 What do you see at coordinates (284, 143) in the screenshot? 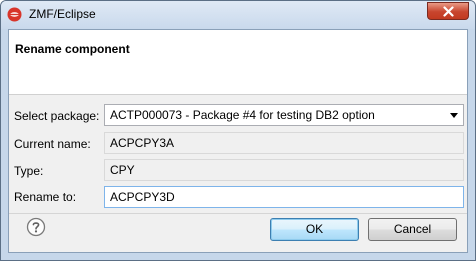
I see `current-name-field: ACPCPY3A` at bounding box center [284, 143].